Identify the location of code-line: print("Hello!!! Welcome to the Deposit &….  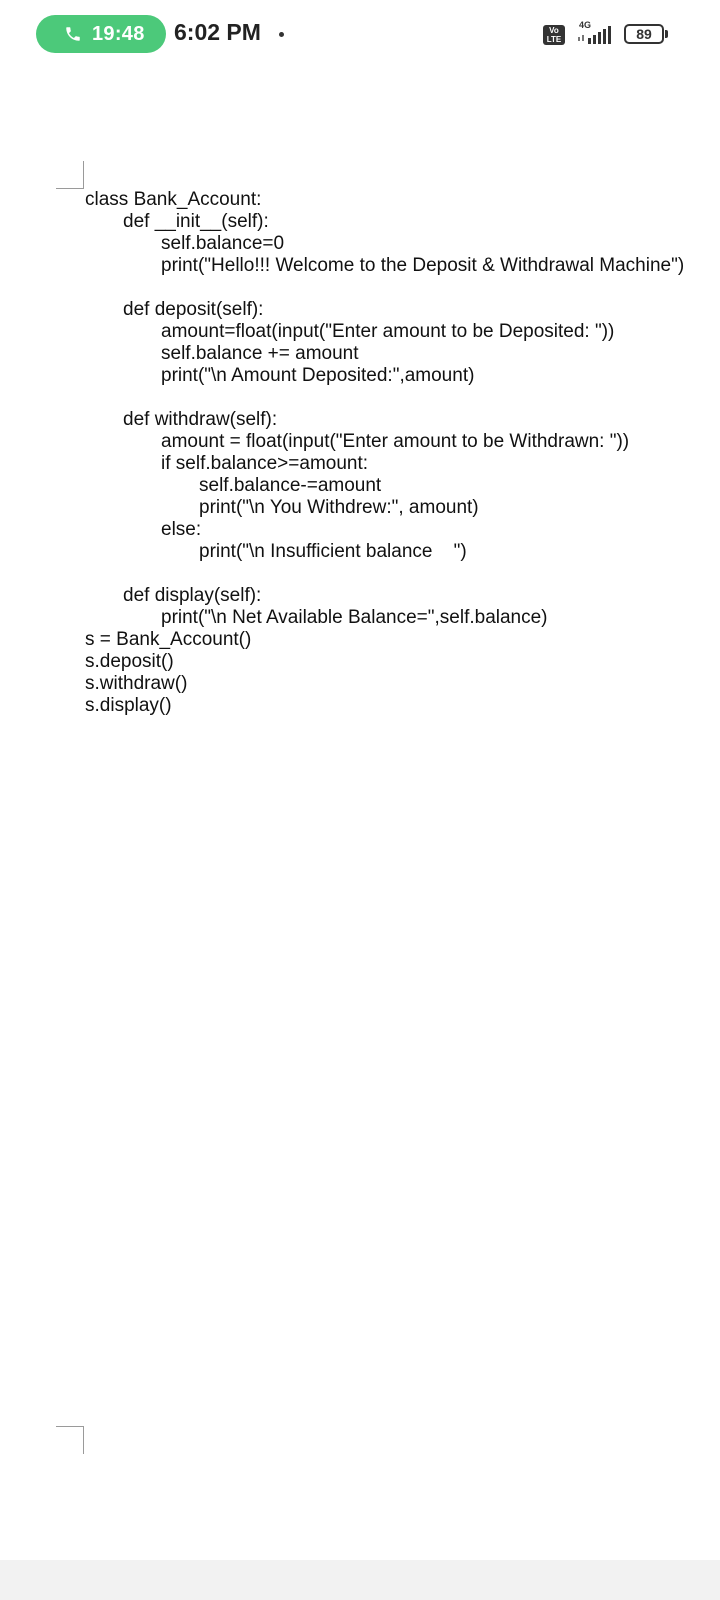
(423, 265).